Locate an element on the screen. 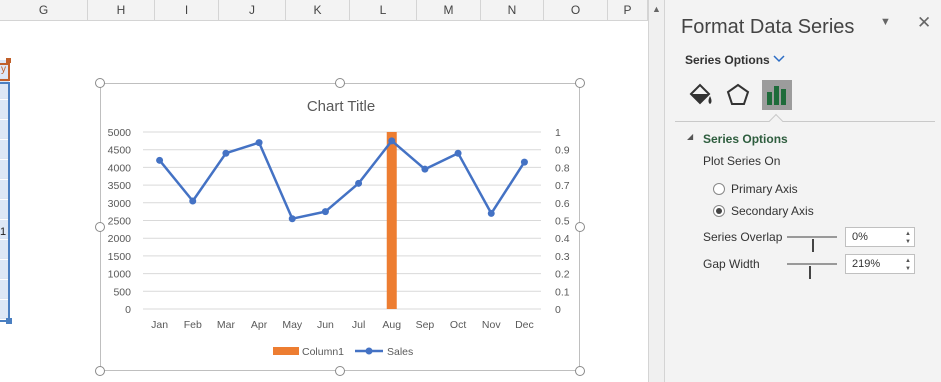  primary-axis-tick-label: 4000 is located at coordinates (120, 168).